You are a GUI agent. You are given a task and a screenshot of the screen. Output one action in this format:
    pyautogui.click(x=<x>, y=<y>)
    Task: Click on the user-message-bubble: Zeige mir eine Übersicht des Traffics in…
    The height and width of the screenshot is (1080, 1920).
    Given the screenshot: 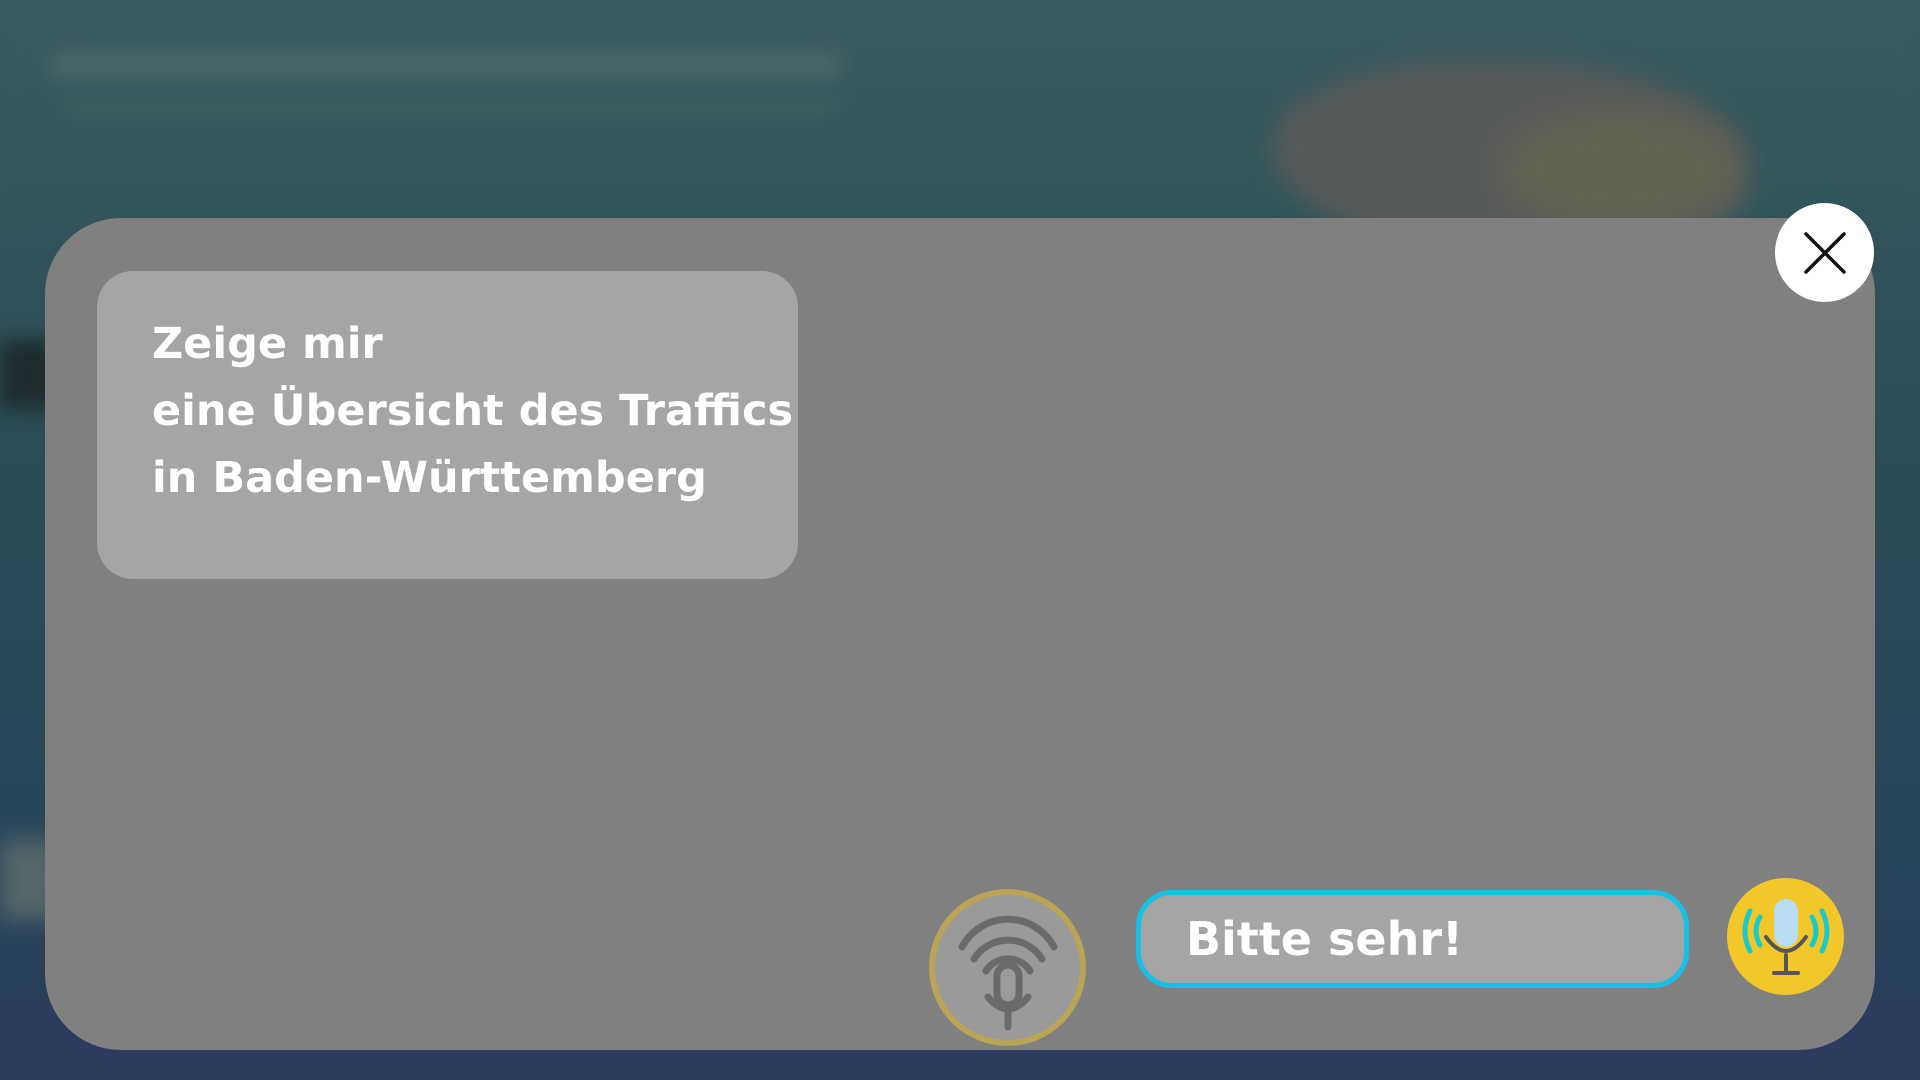 What is the action you would take?
    pyautogui.click(x=447, y=425)
    